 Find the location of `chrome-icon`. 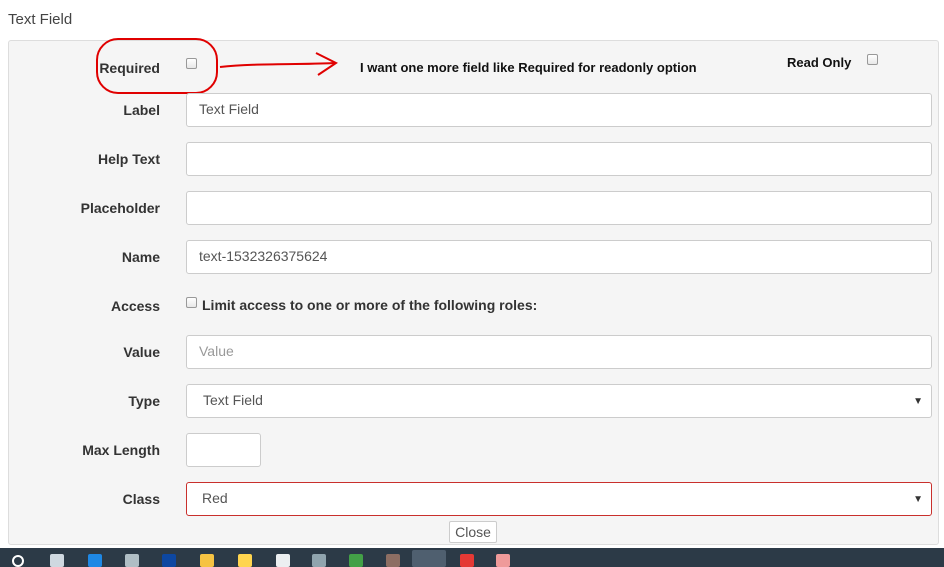

chrome-icon is located at coordinates (356, 560).